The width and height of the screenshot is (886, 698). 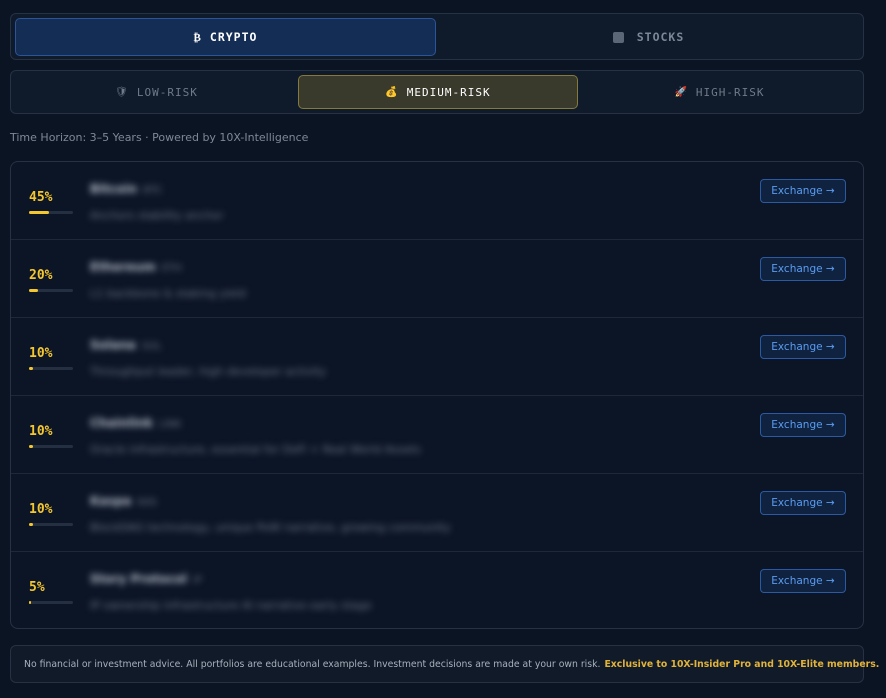 What do you see at coordinates (123, 267) in the screenshot?
I see `asset-name-text: Ethereum` at bounding box center [123, 267].